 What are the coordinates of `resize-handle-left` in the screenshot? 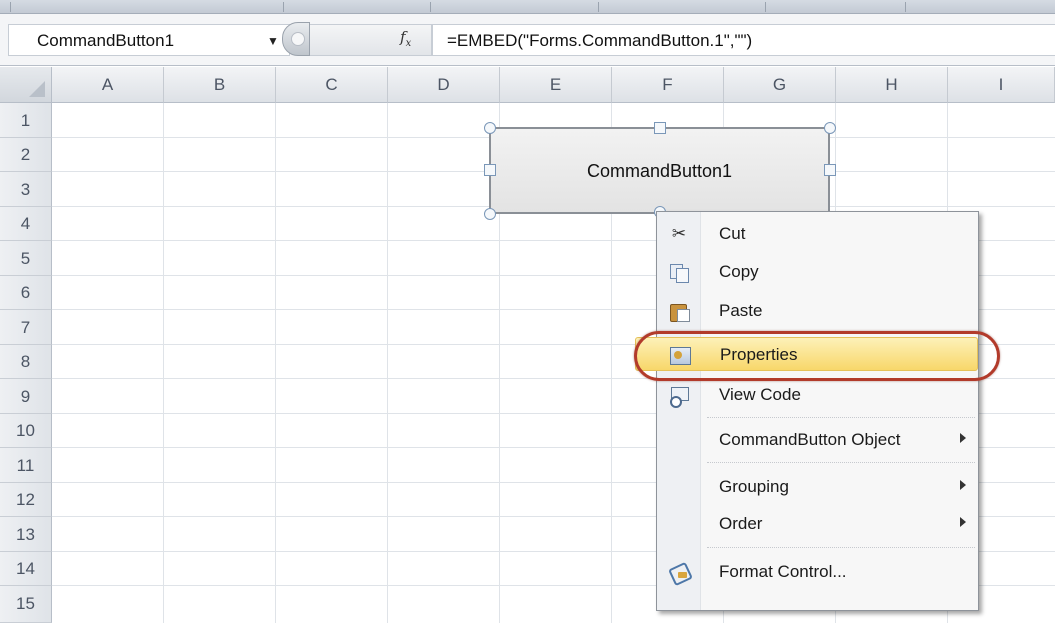 It's located at (490, 170).